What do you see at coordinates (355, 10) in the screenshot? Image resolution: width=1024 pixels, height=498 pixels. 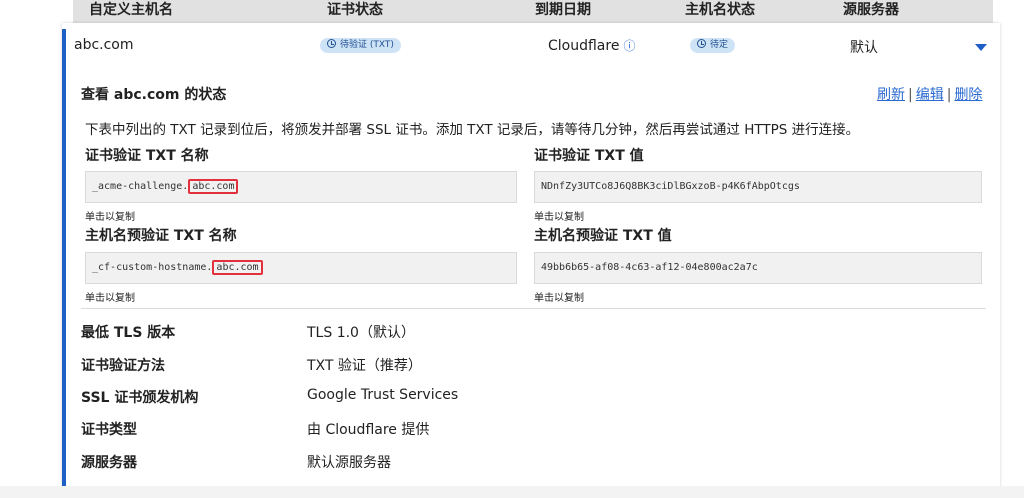 I see `col-cert-status: 证书状态` at bounding box center [355, 10].